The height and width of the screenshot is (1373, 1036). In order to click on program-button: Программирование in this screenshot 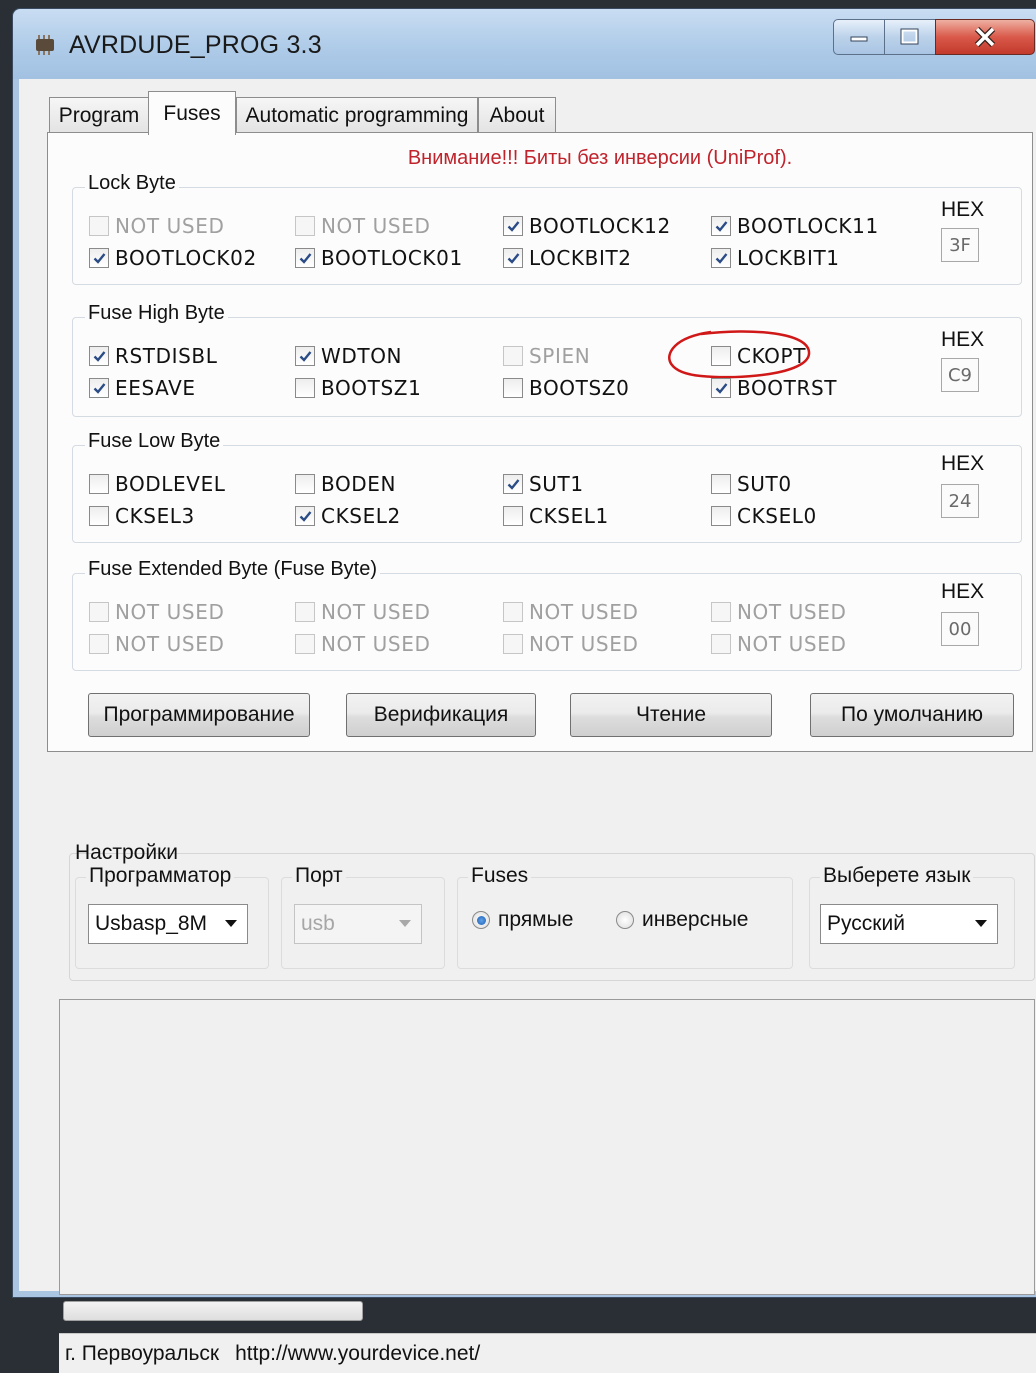, I will do `click(199, 715)`.